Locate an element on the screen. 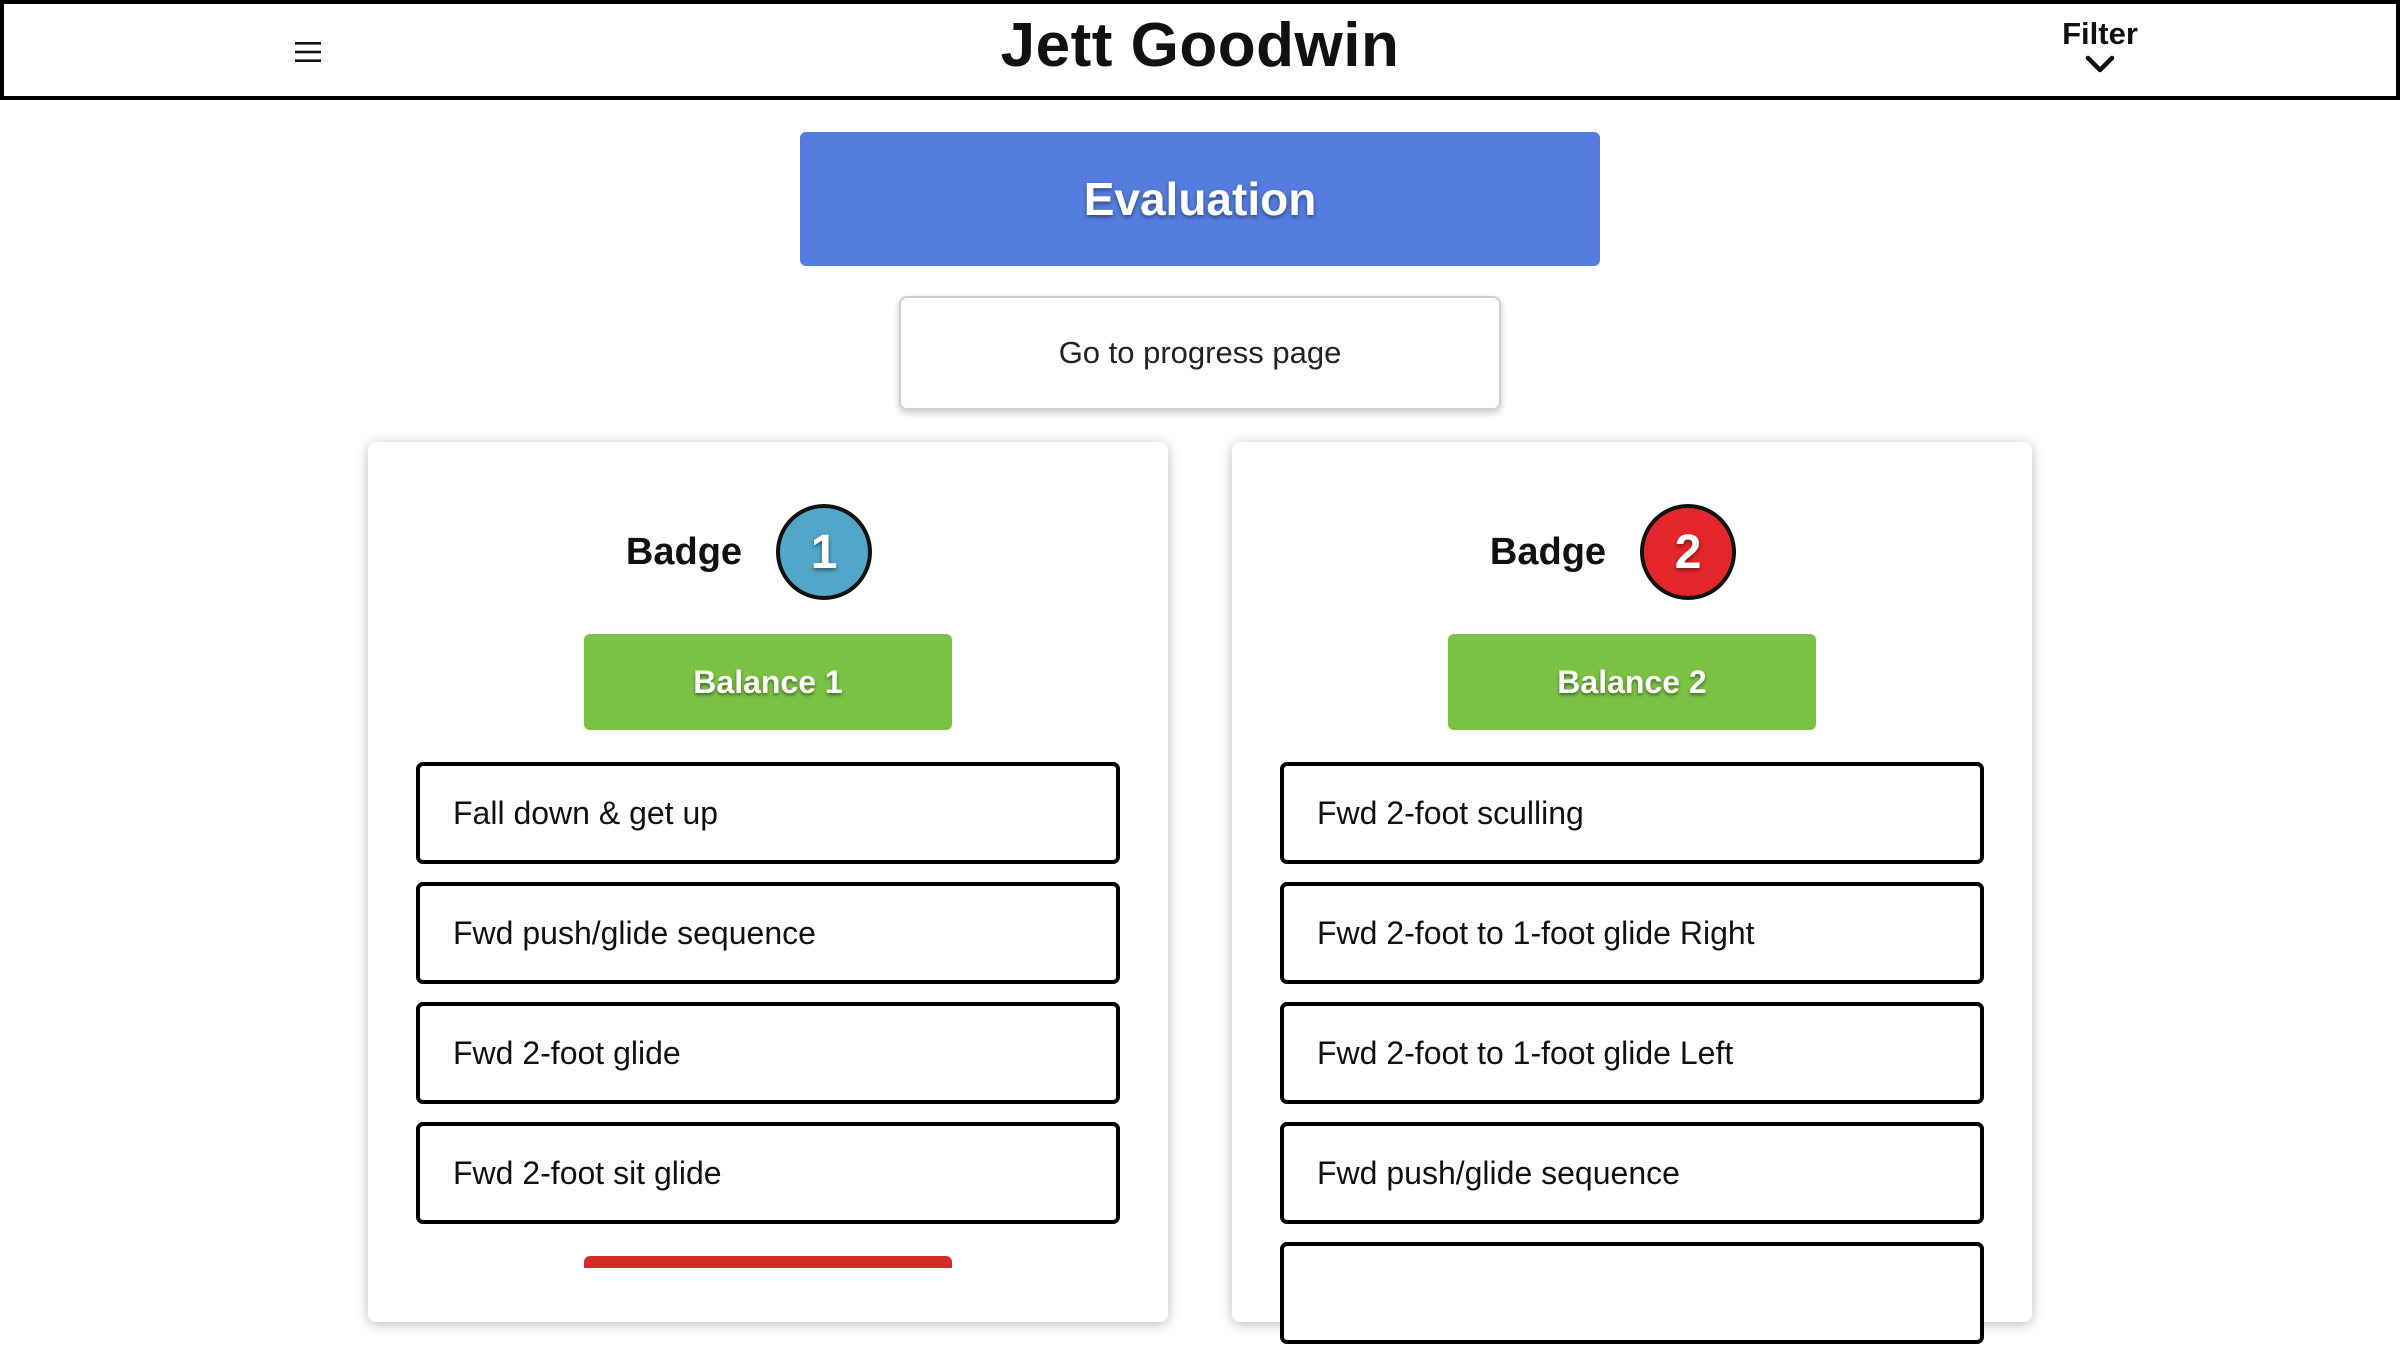  progress-page-button: Go to progress page is located at coordinates (1200, 353).